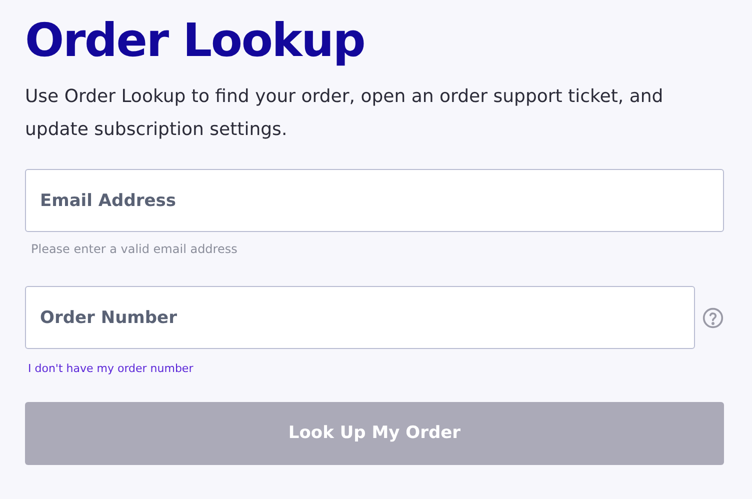 The image size is (752, 499). I want to click on order-number-field: Order Number, so click(360, 317).